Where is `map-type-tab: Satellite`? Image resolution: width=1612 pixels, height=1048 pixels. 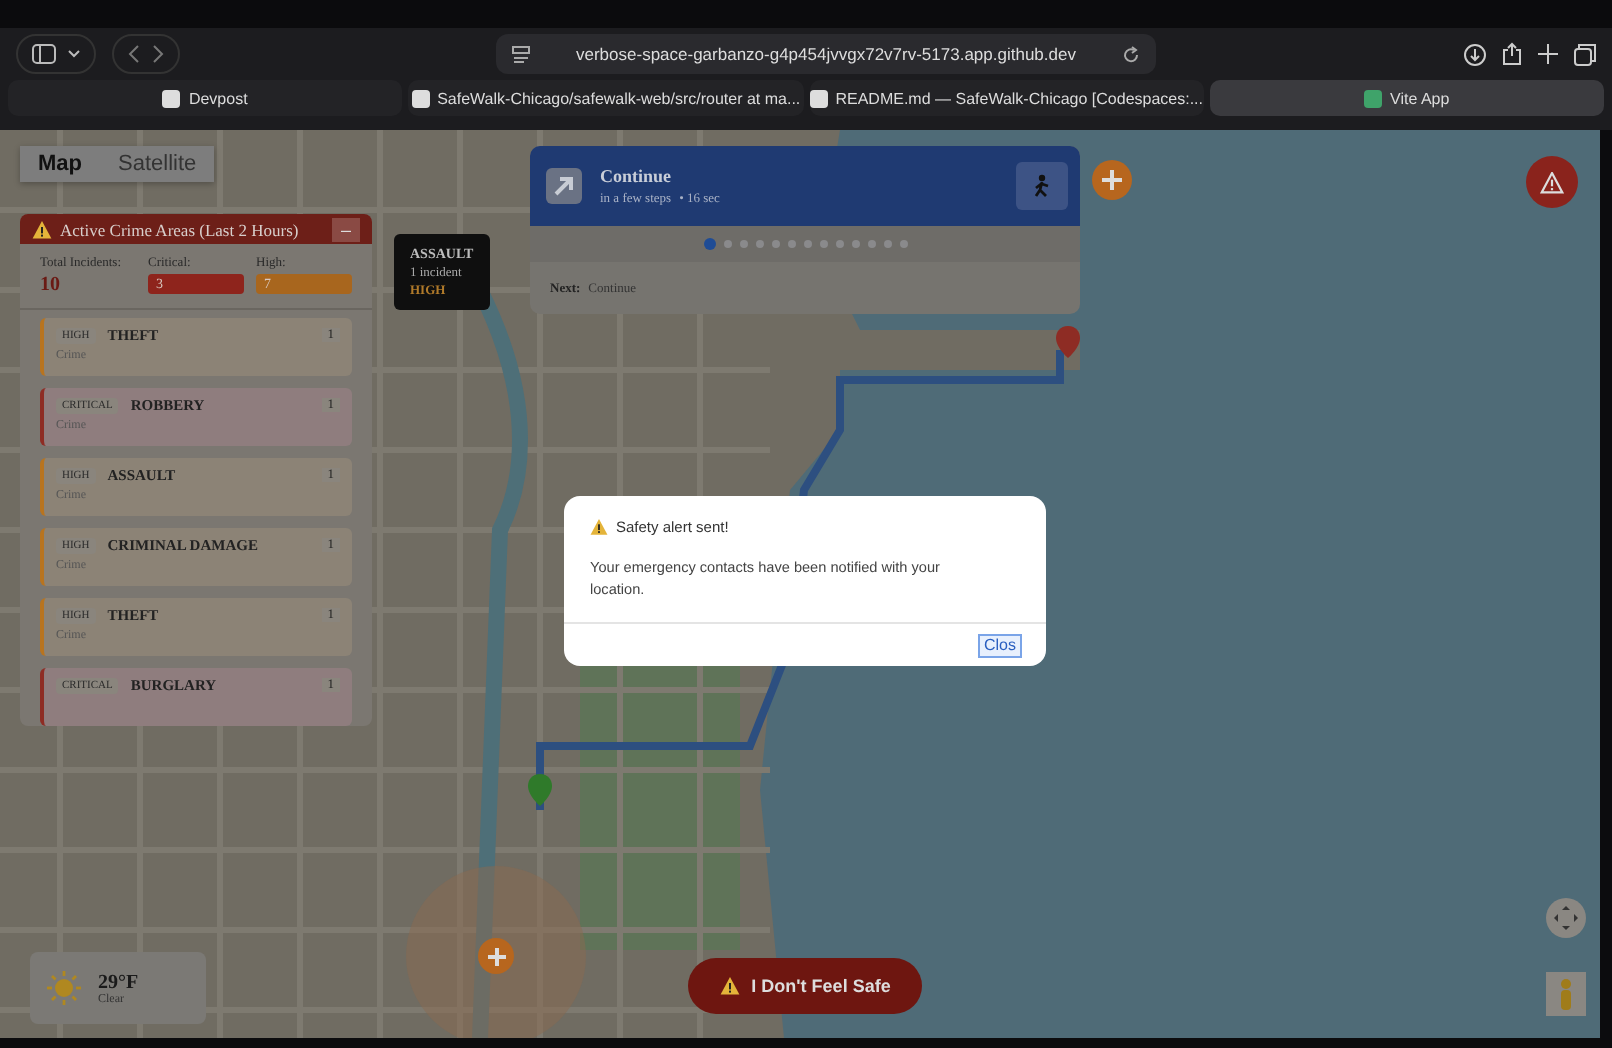
map-type-tab: Satellite is located at coordinates (157, 164).